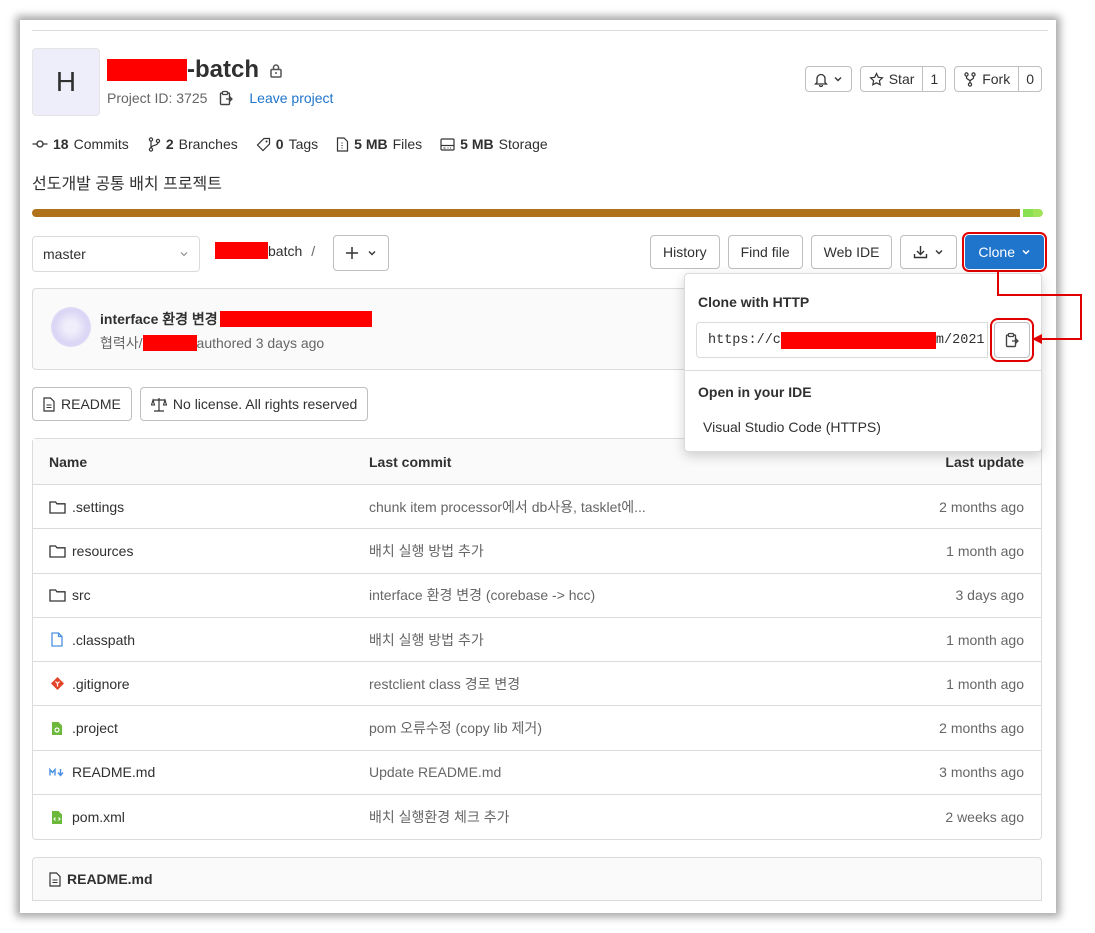 This screenshot has height=933, width=1095. Describe the element at coordinates (842, 340) in the screenshot. I see `clone-url-field: https://c m/2021` at that location.